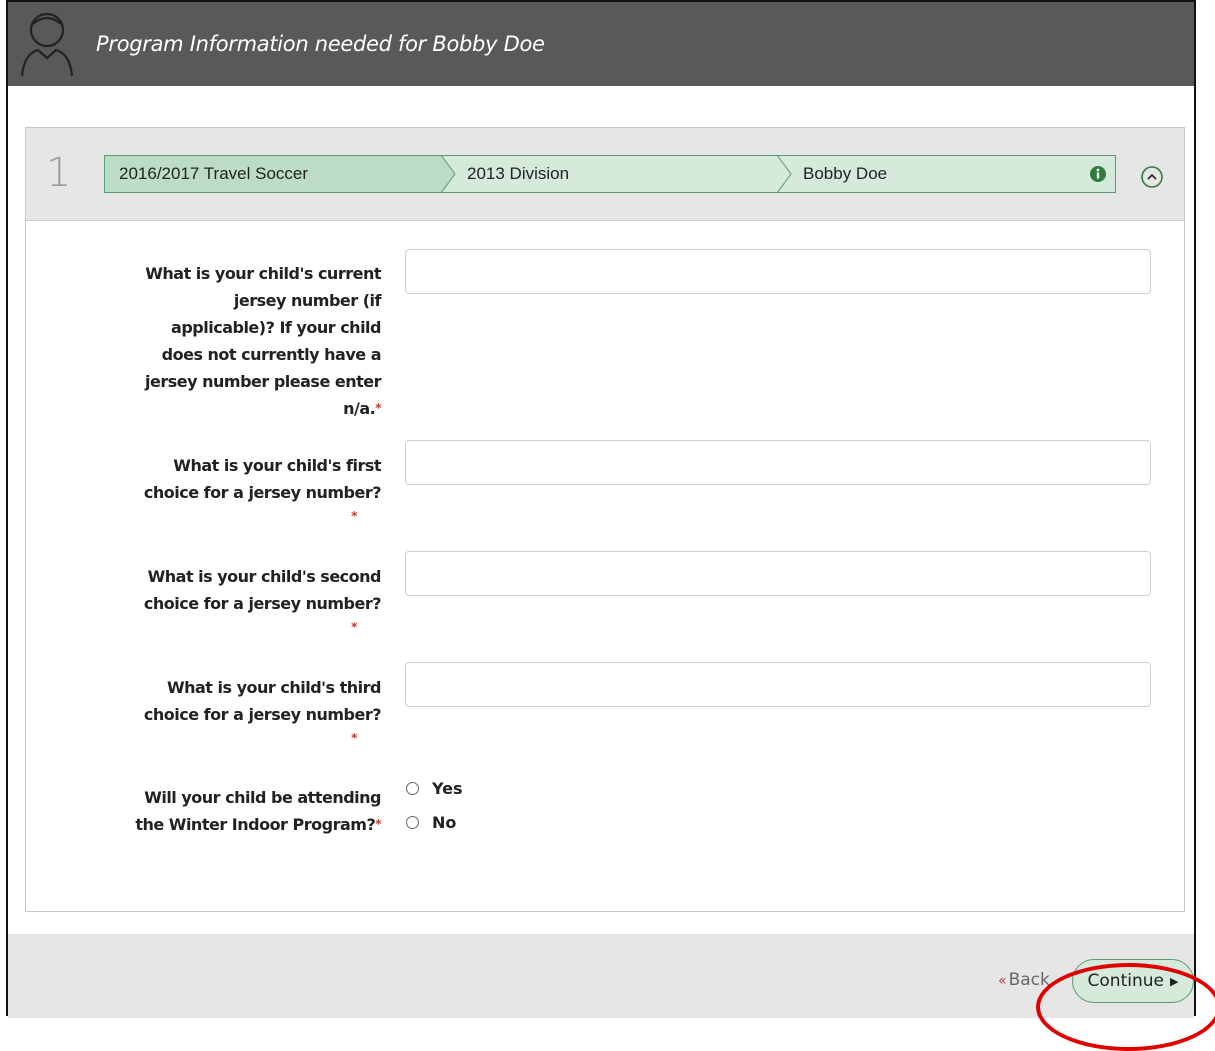 The width and height of the screenshot is (1215, 1051). I want to click on breadcrumb-division: 2013 Division, so click(609, 174).